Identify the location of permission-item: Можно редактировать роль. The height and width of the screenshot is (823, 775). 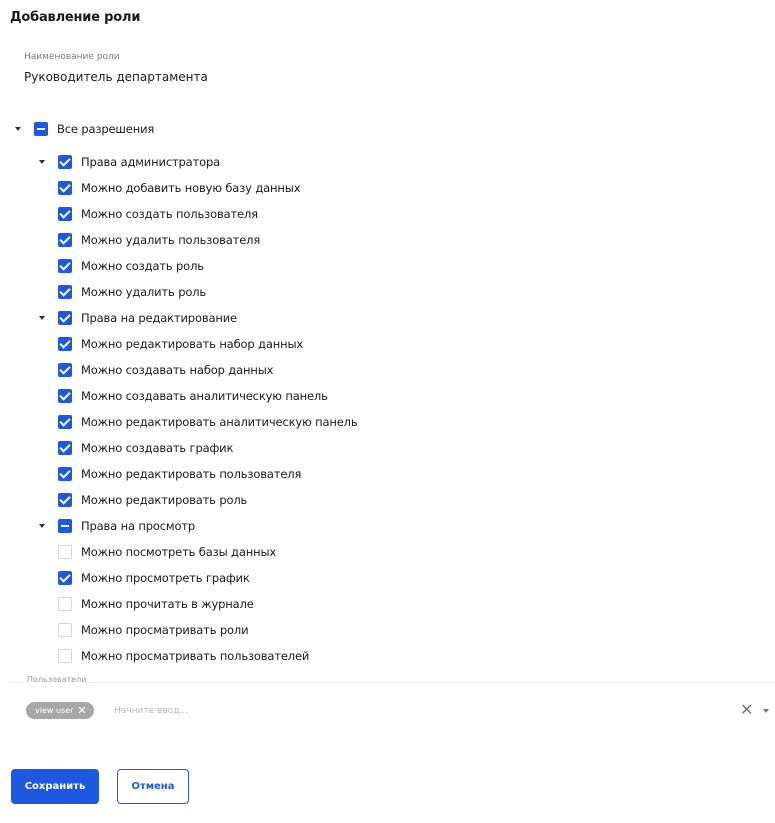
(152, 500).